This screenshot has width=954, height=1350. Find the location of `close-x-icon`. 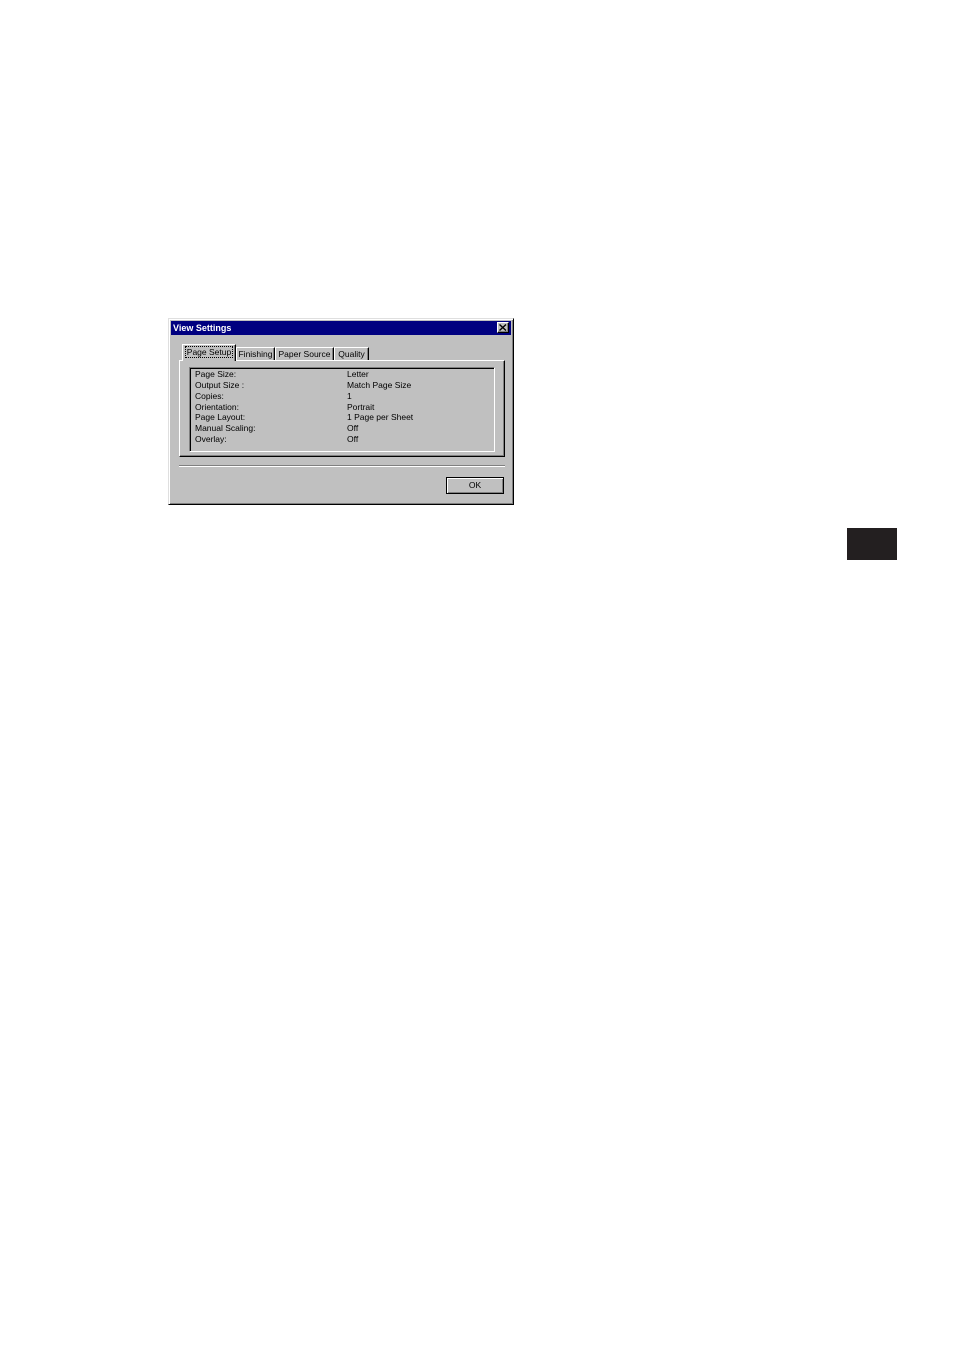

close-x-icon is located at coordinates (503, 327).